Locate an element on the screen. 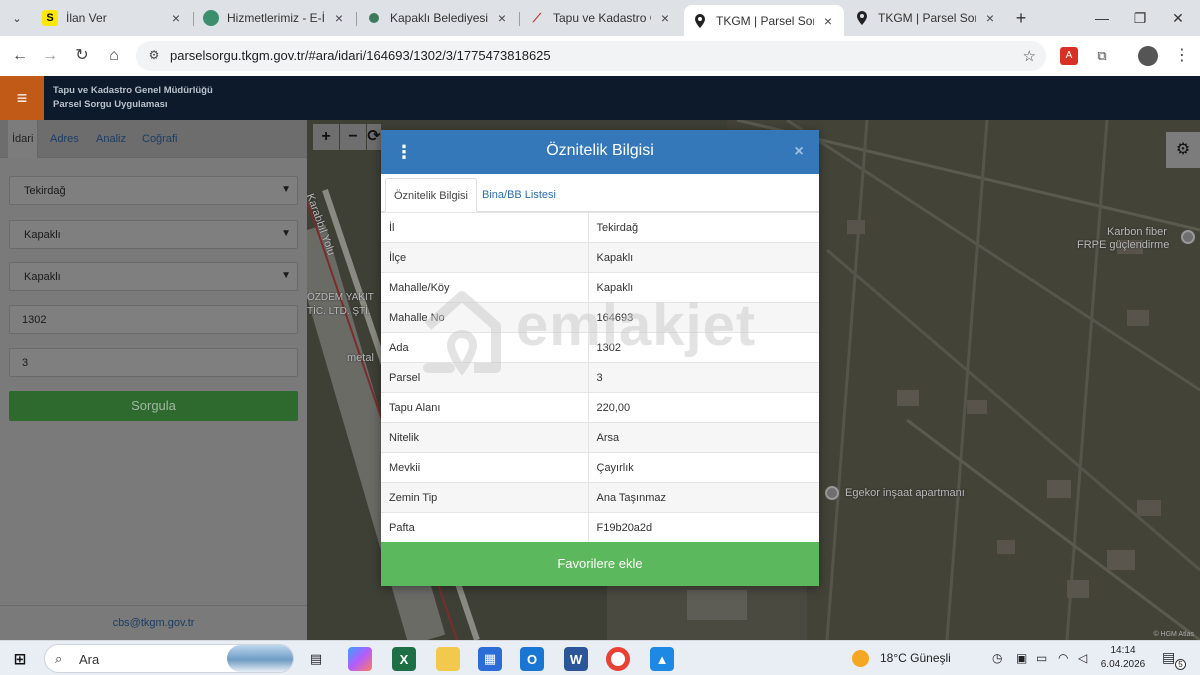 The width and height of the screenshot is (1200, 675). attribute-key: Tapu Alanı is located at coordinates (485, 407).